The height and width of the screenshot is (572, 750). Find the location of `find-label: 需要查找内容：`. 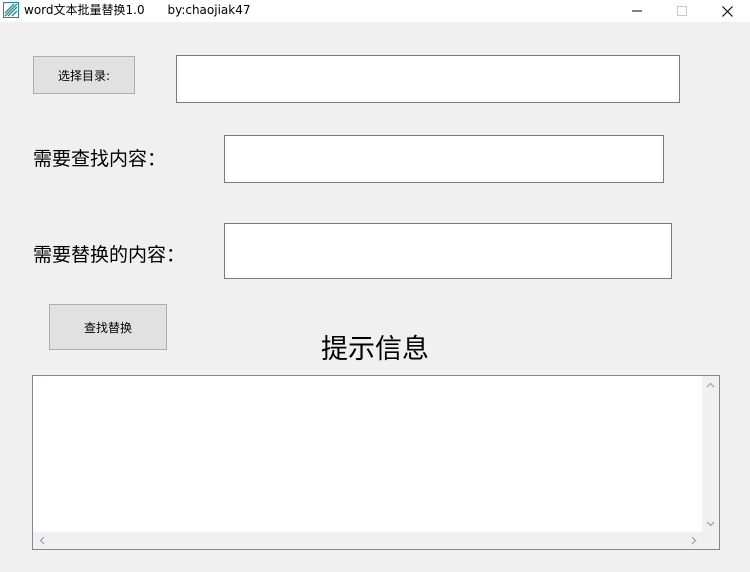

find-label: 需要查找内容： is located at coordinates (100, 159).